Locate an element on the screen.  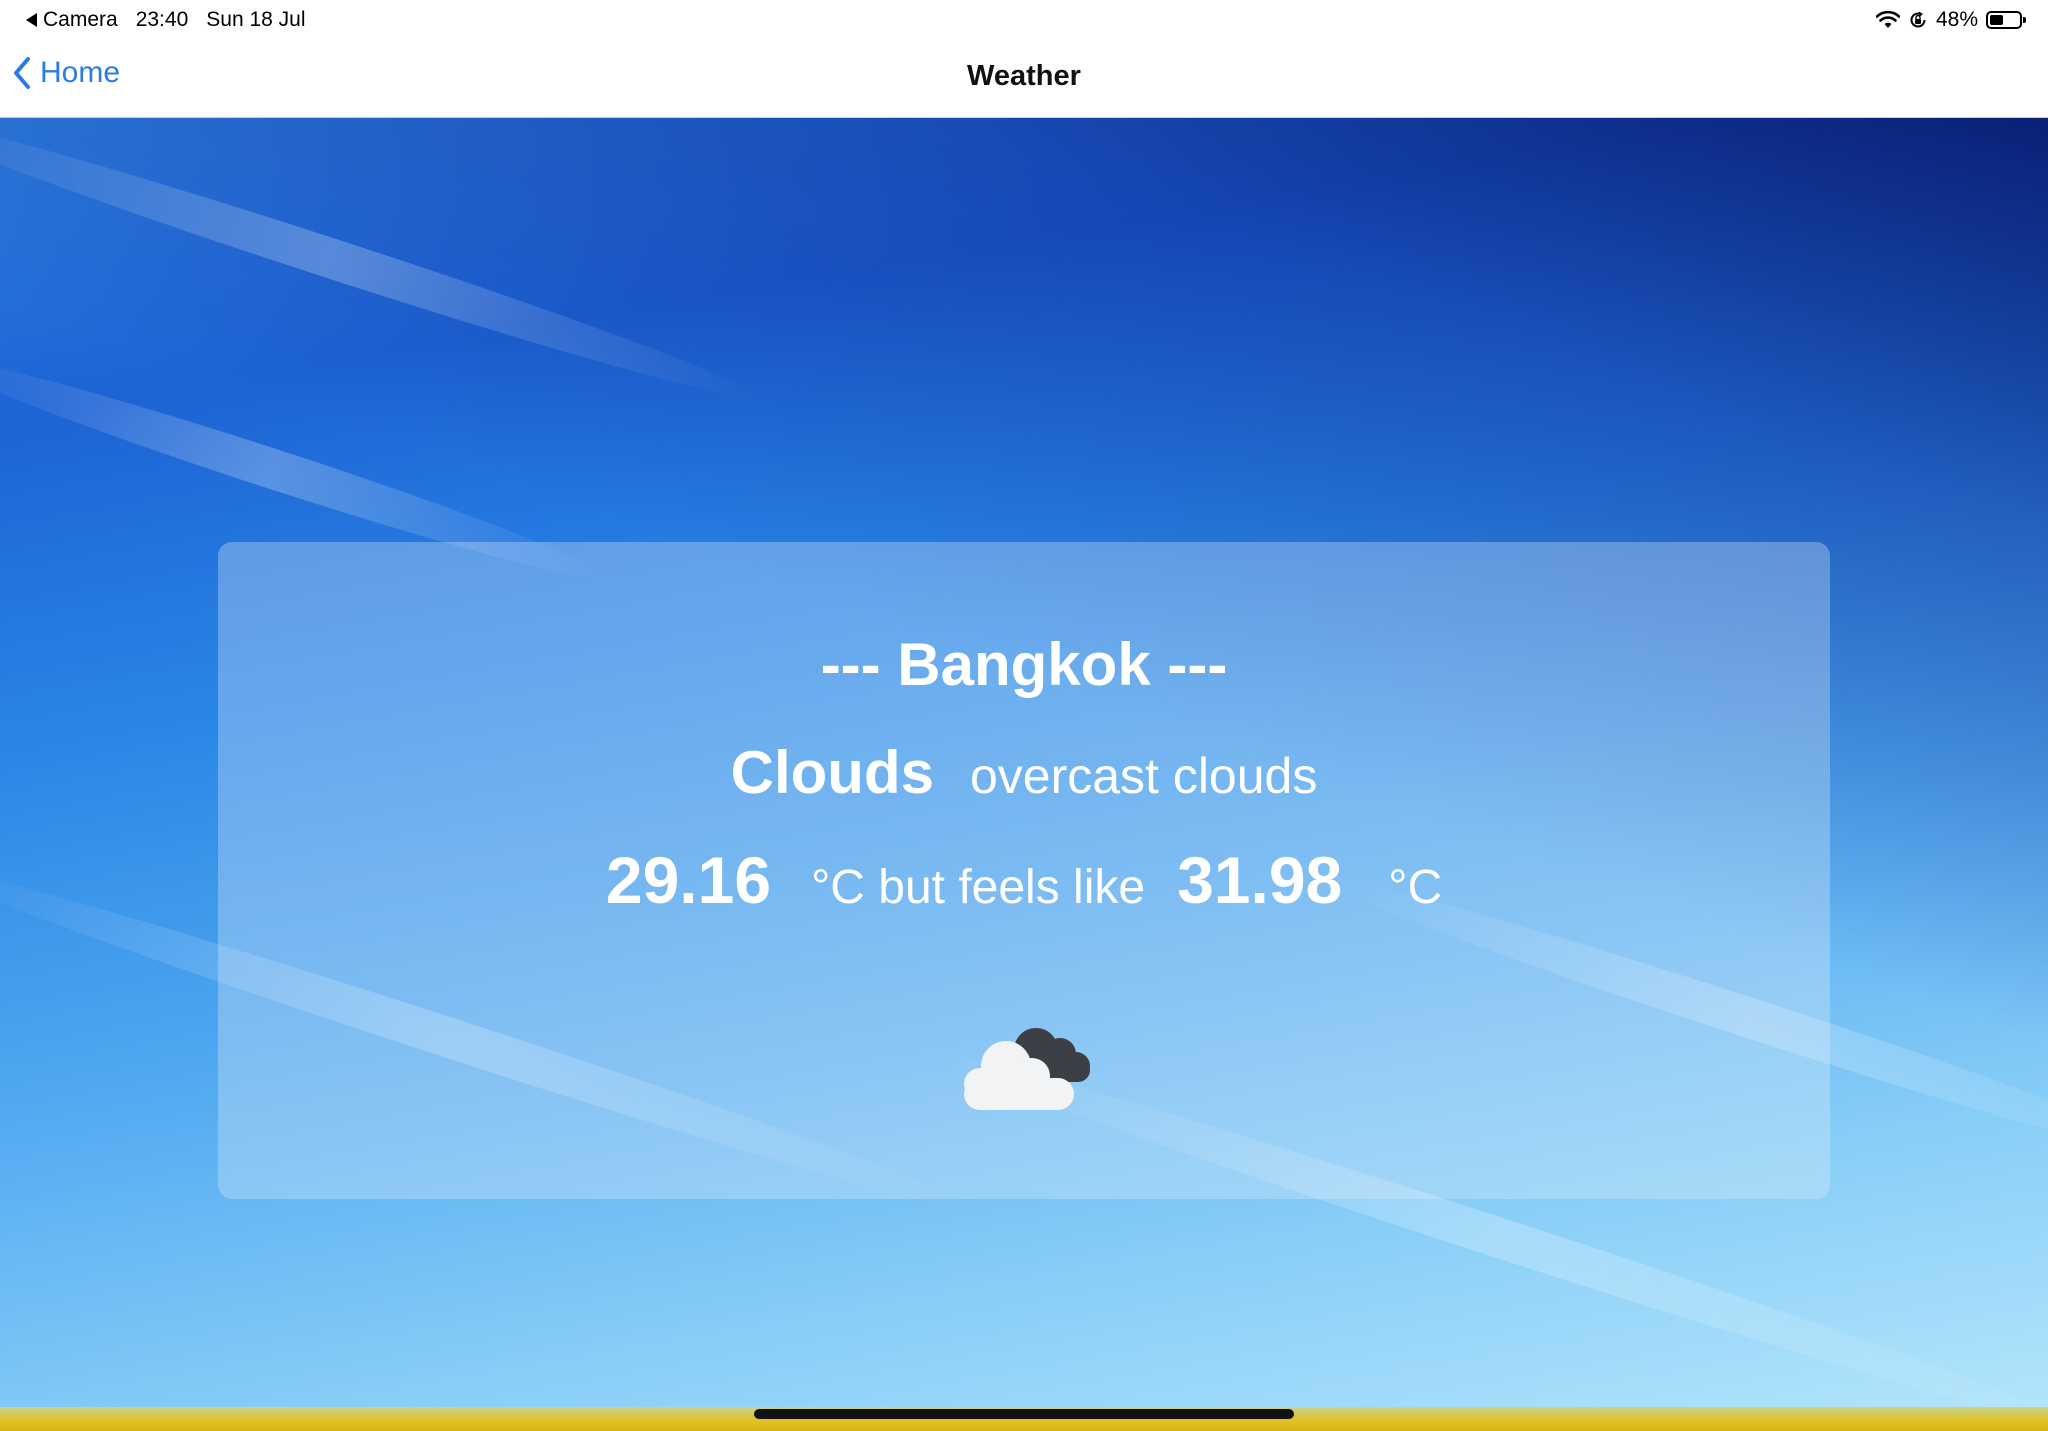
home-indicator is located at coordinates (1024, 1414).